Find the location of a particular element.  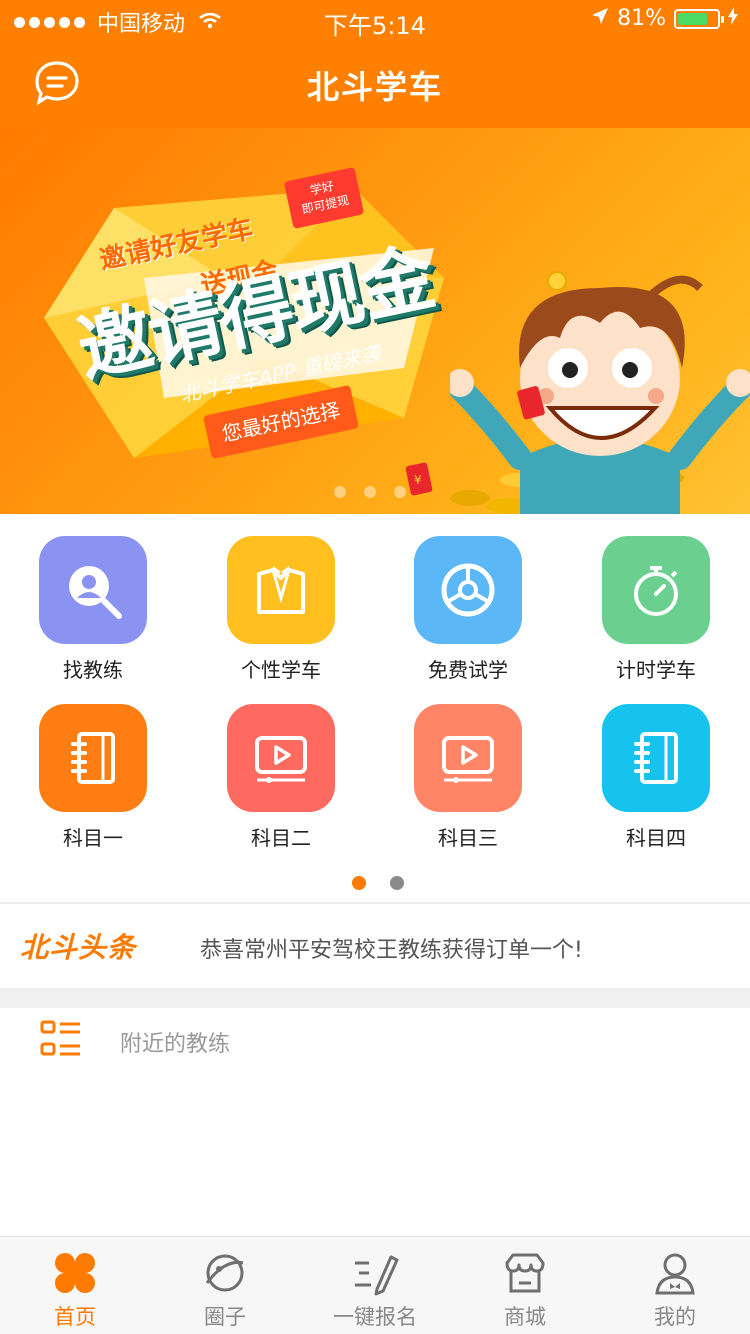

news-ticker: 北斗头条 恭喜常州平安驾校王教练获得订单一个! is located at coordinates (375, 946).